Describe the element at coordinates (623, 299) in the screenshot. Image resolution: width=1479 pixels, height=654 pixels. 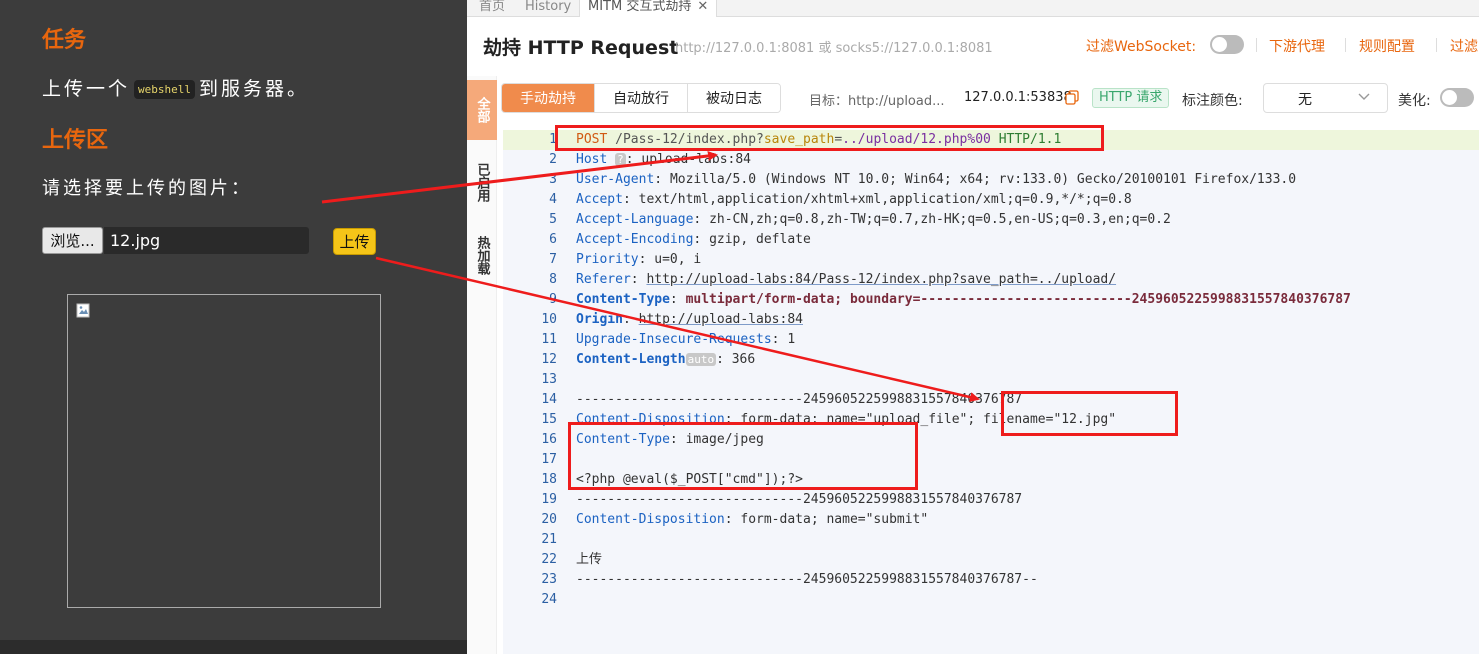
I see `header-name: Content-Type` at that location.